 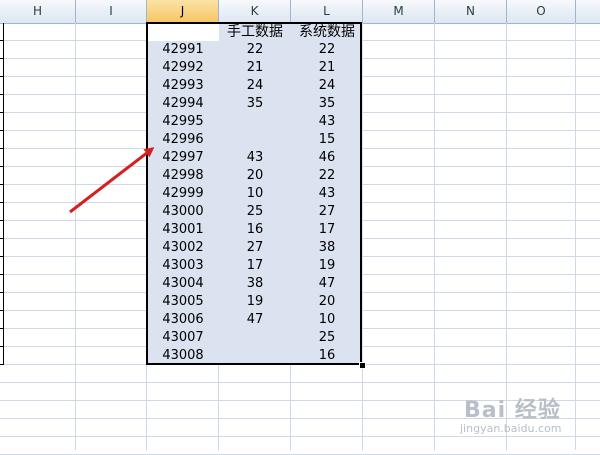 I want to click on watermark-brand: Bai 经验, so click(x=512, y=410).